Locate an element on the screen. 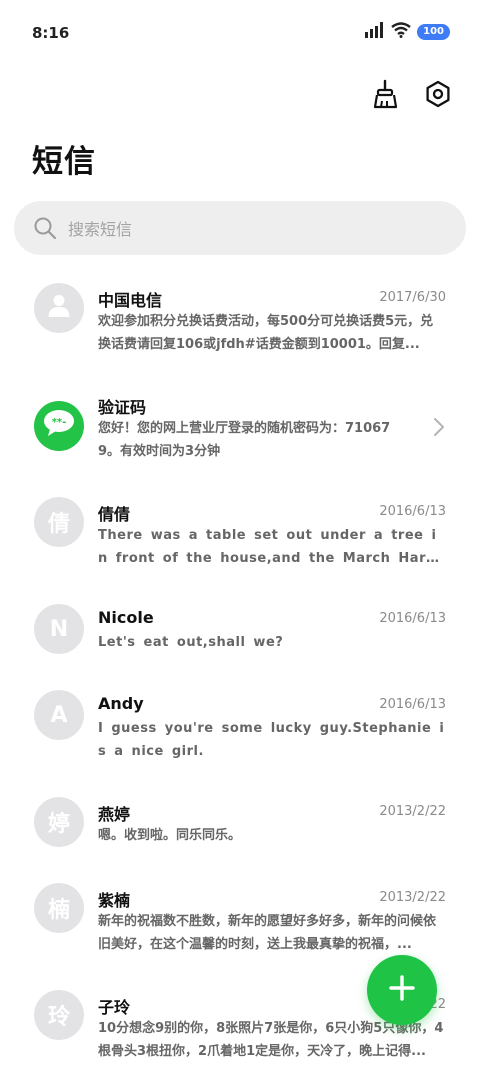 This screenshot has height=1067, width=480. search-icon is located at coordinates (45, 228).